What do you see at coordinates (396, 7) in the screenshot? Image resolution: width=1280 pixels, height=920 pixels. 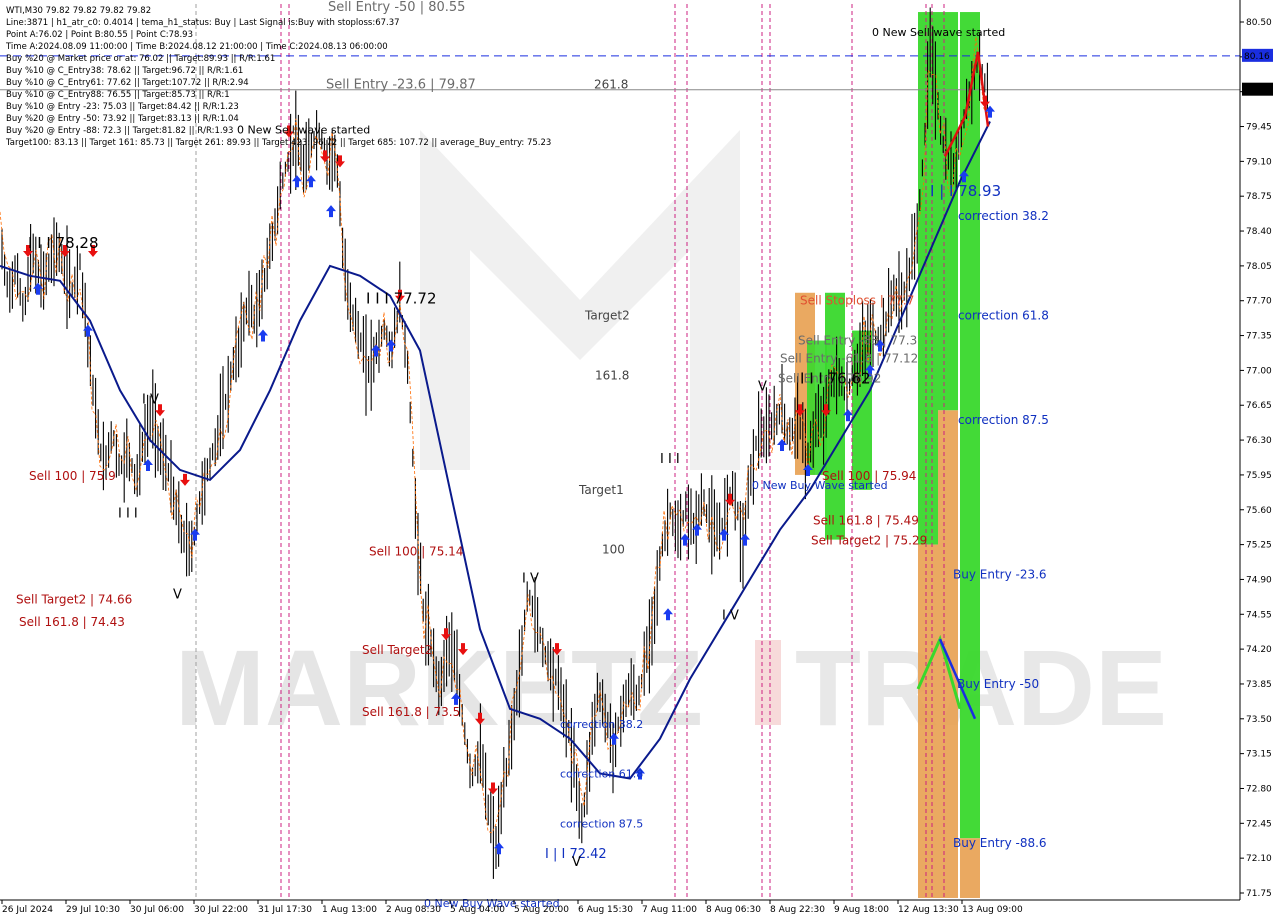 I see `chart-annotation: Sell Entry -50 | 80.55` at bounding box center [396, 7].